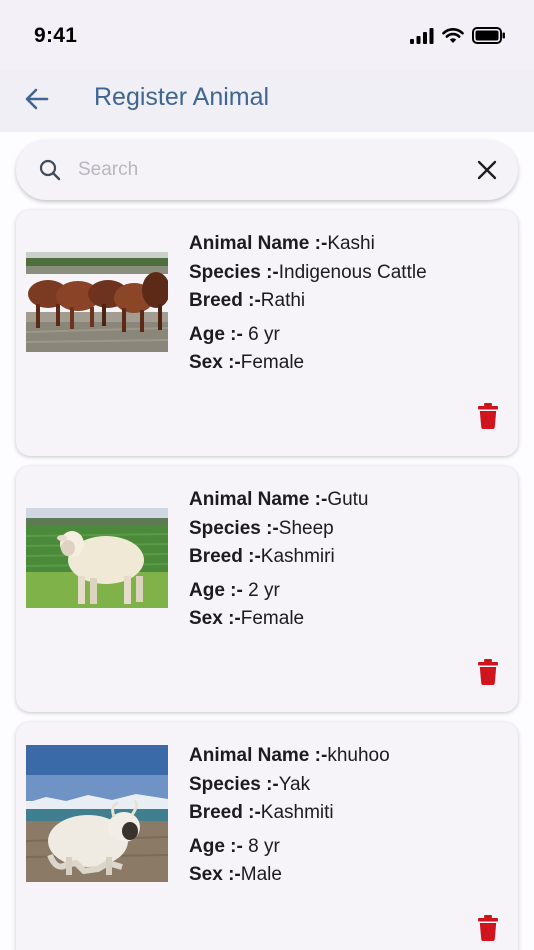 The height and width of the screenshot is (950, 534). What do you see at coordinates (97, 813) in the screenshot?
I see `yak-photo` at bounding box center [97, 813].